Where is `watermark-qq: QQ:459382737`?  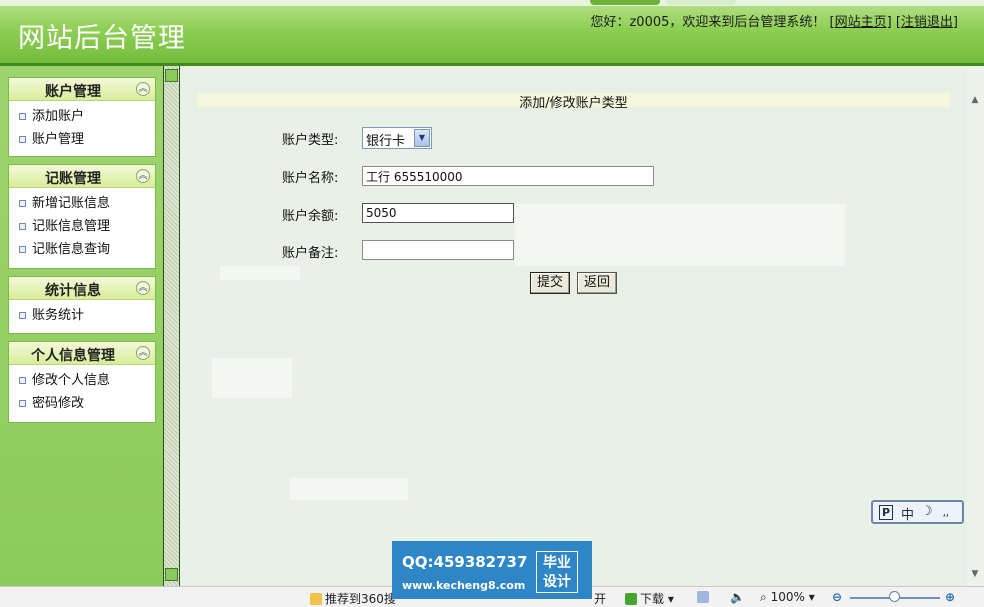
watermark-qq: QQ:459382737 is located at coordinates (465, 562).